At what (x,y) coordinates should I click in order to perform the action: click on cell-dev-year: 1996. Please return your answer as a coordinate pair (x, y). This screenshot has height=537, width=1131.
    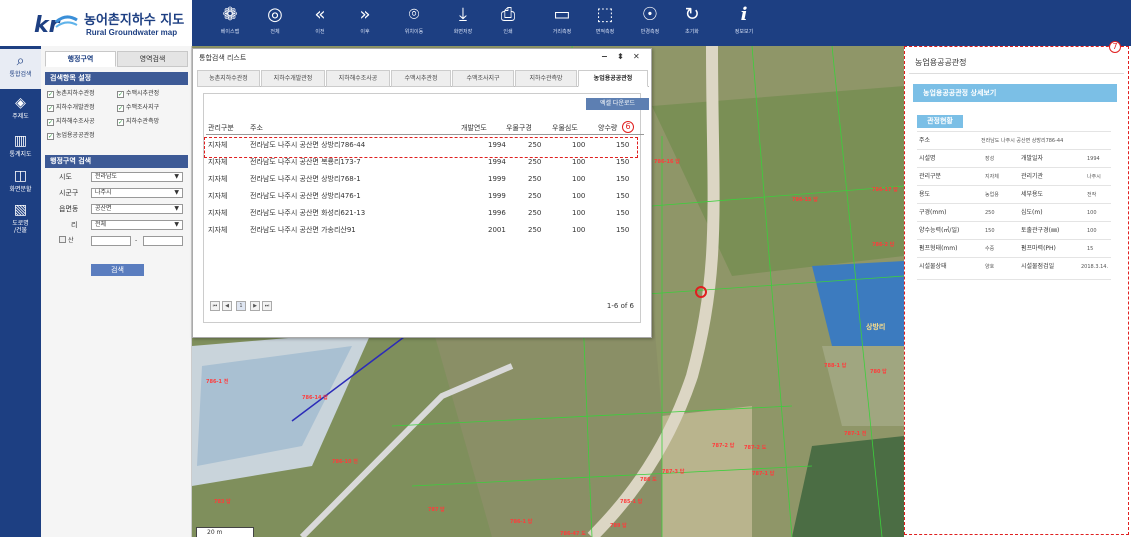
    Looking at the image, I should click on (497, 213).